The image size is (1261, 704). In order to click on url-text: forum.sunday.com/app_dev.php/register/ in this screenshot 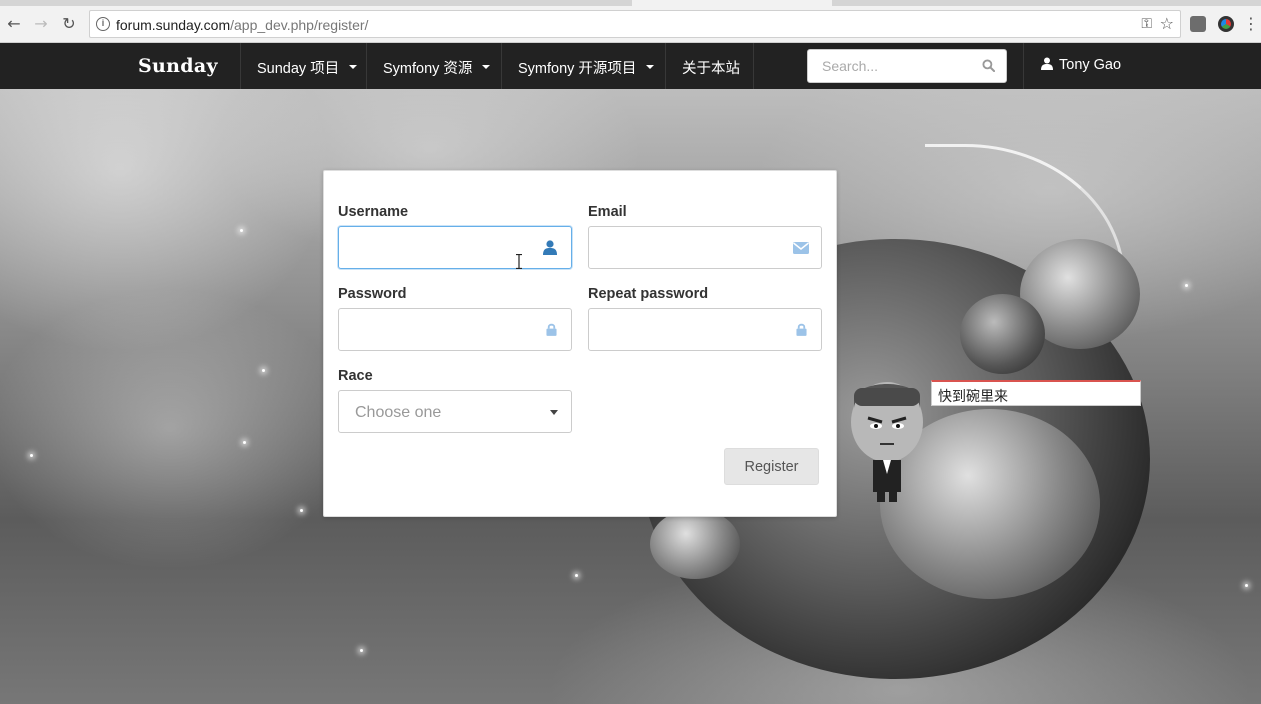, I will do `click(242, 25)`.